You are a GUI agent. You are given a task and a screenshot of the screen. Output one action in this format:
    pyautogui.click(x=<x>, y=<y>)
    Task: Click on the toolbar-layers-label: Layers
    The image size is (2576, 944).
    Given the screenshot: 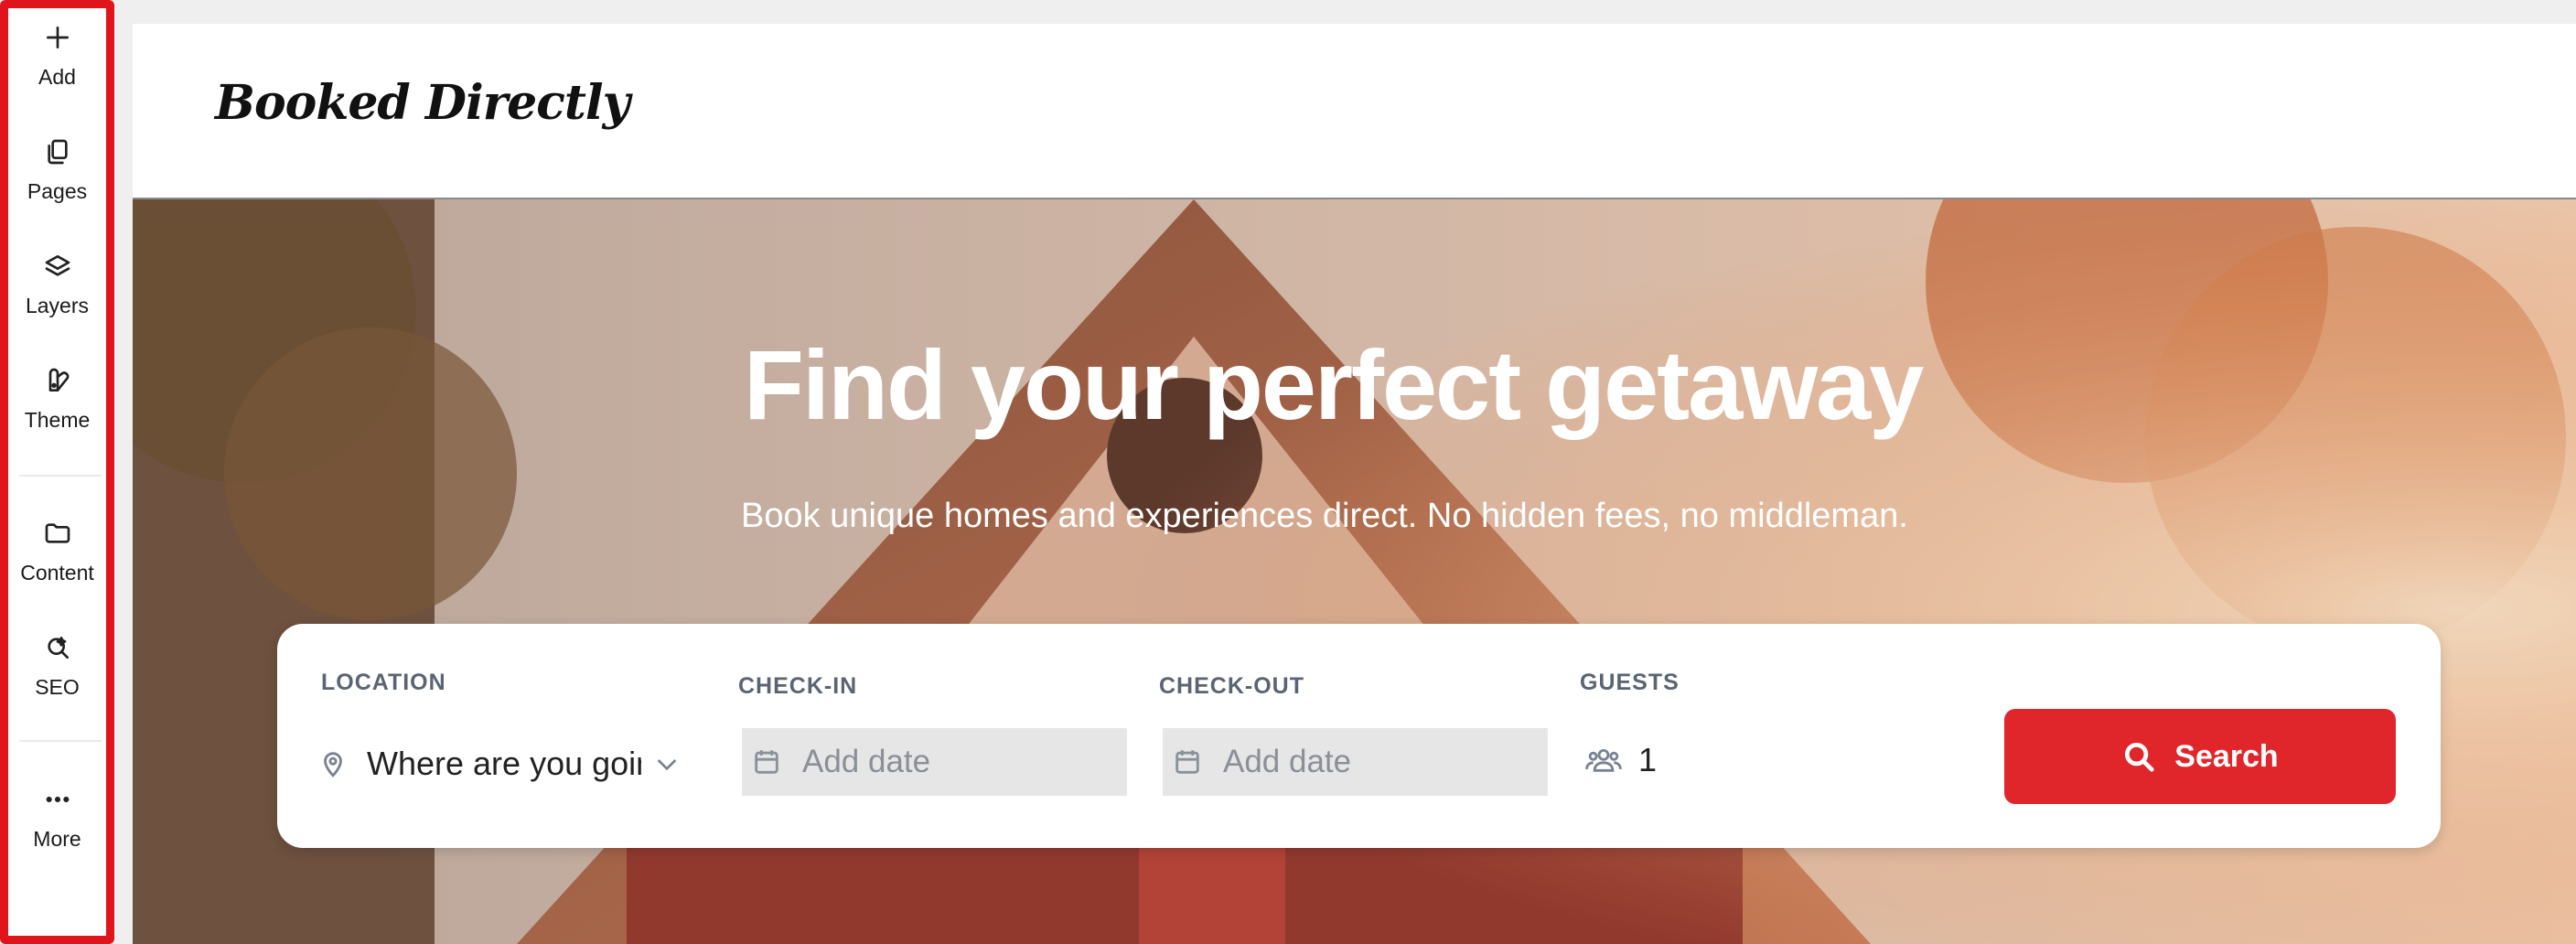 What is the action you would take?
    pyautogui.click(x=58, y=305)
    